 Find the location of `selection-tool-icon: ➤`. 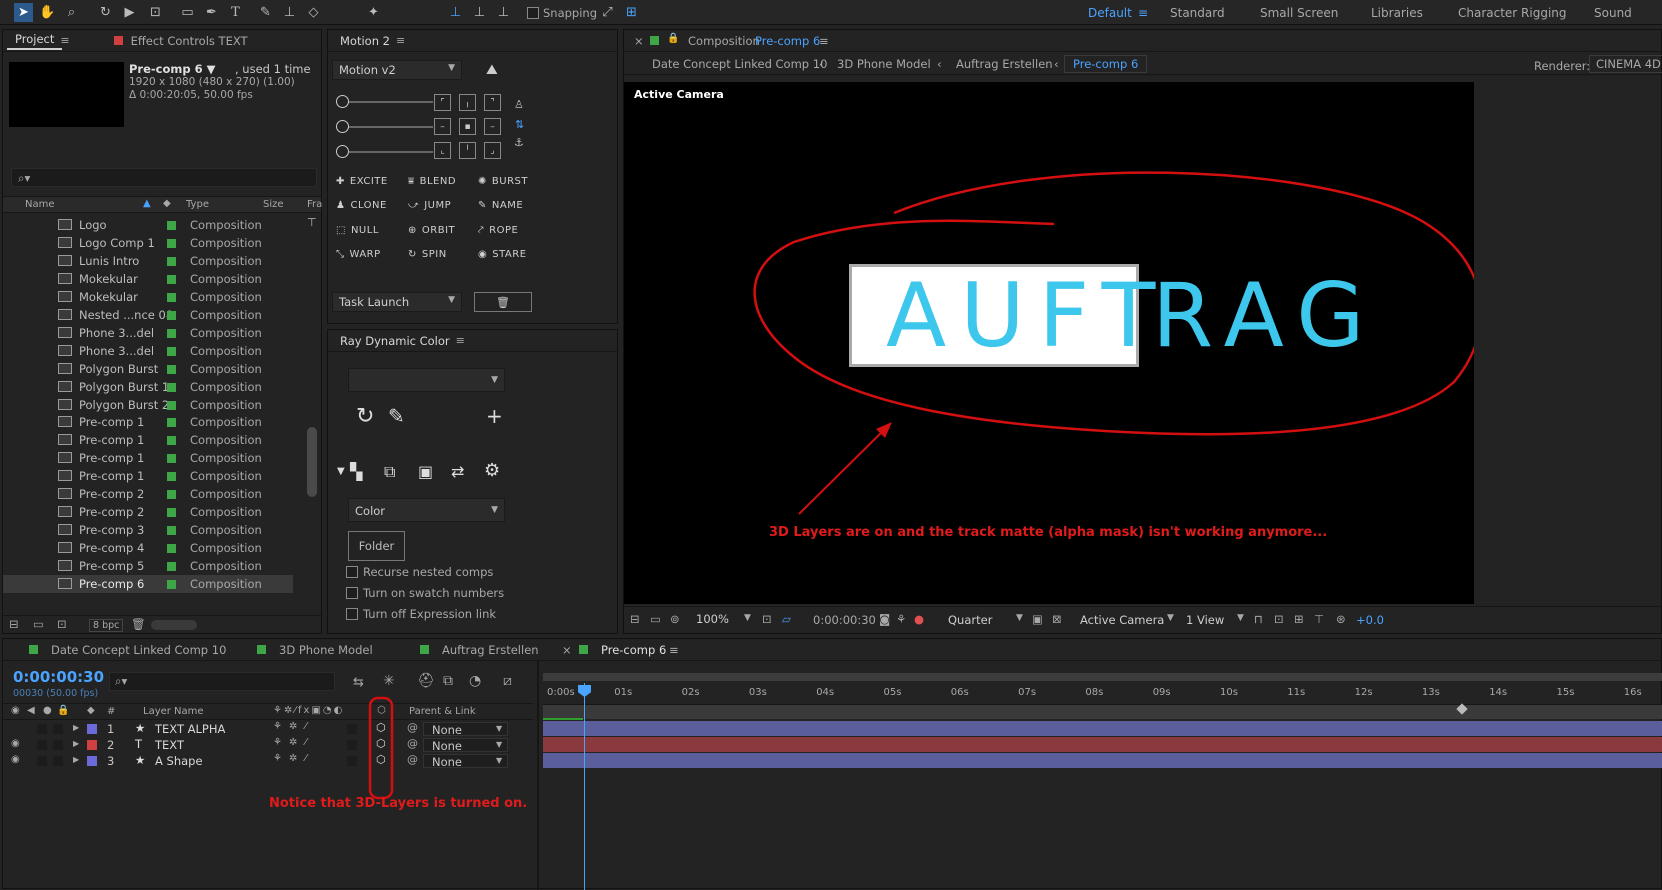

selection-tool-icon: ➤ is located at coordinates (23, 12).